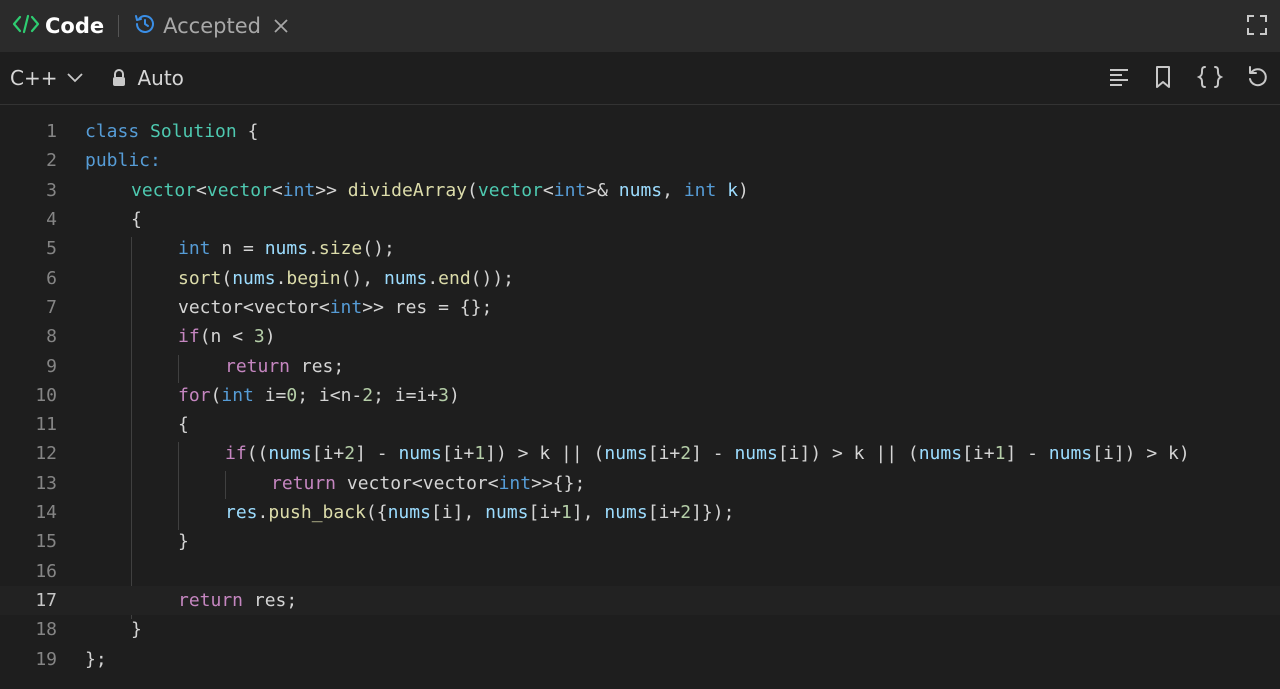 This screenshot has width=1280, height=689. Describe the element at coordinates (46, 659) in the screenshot. I see `line-number: 19` at that location.